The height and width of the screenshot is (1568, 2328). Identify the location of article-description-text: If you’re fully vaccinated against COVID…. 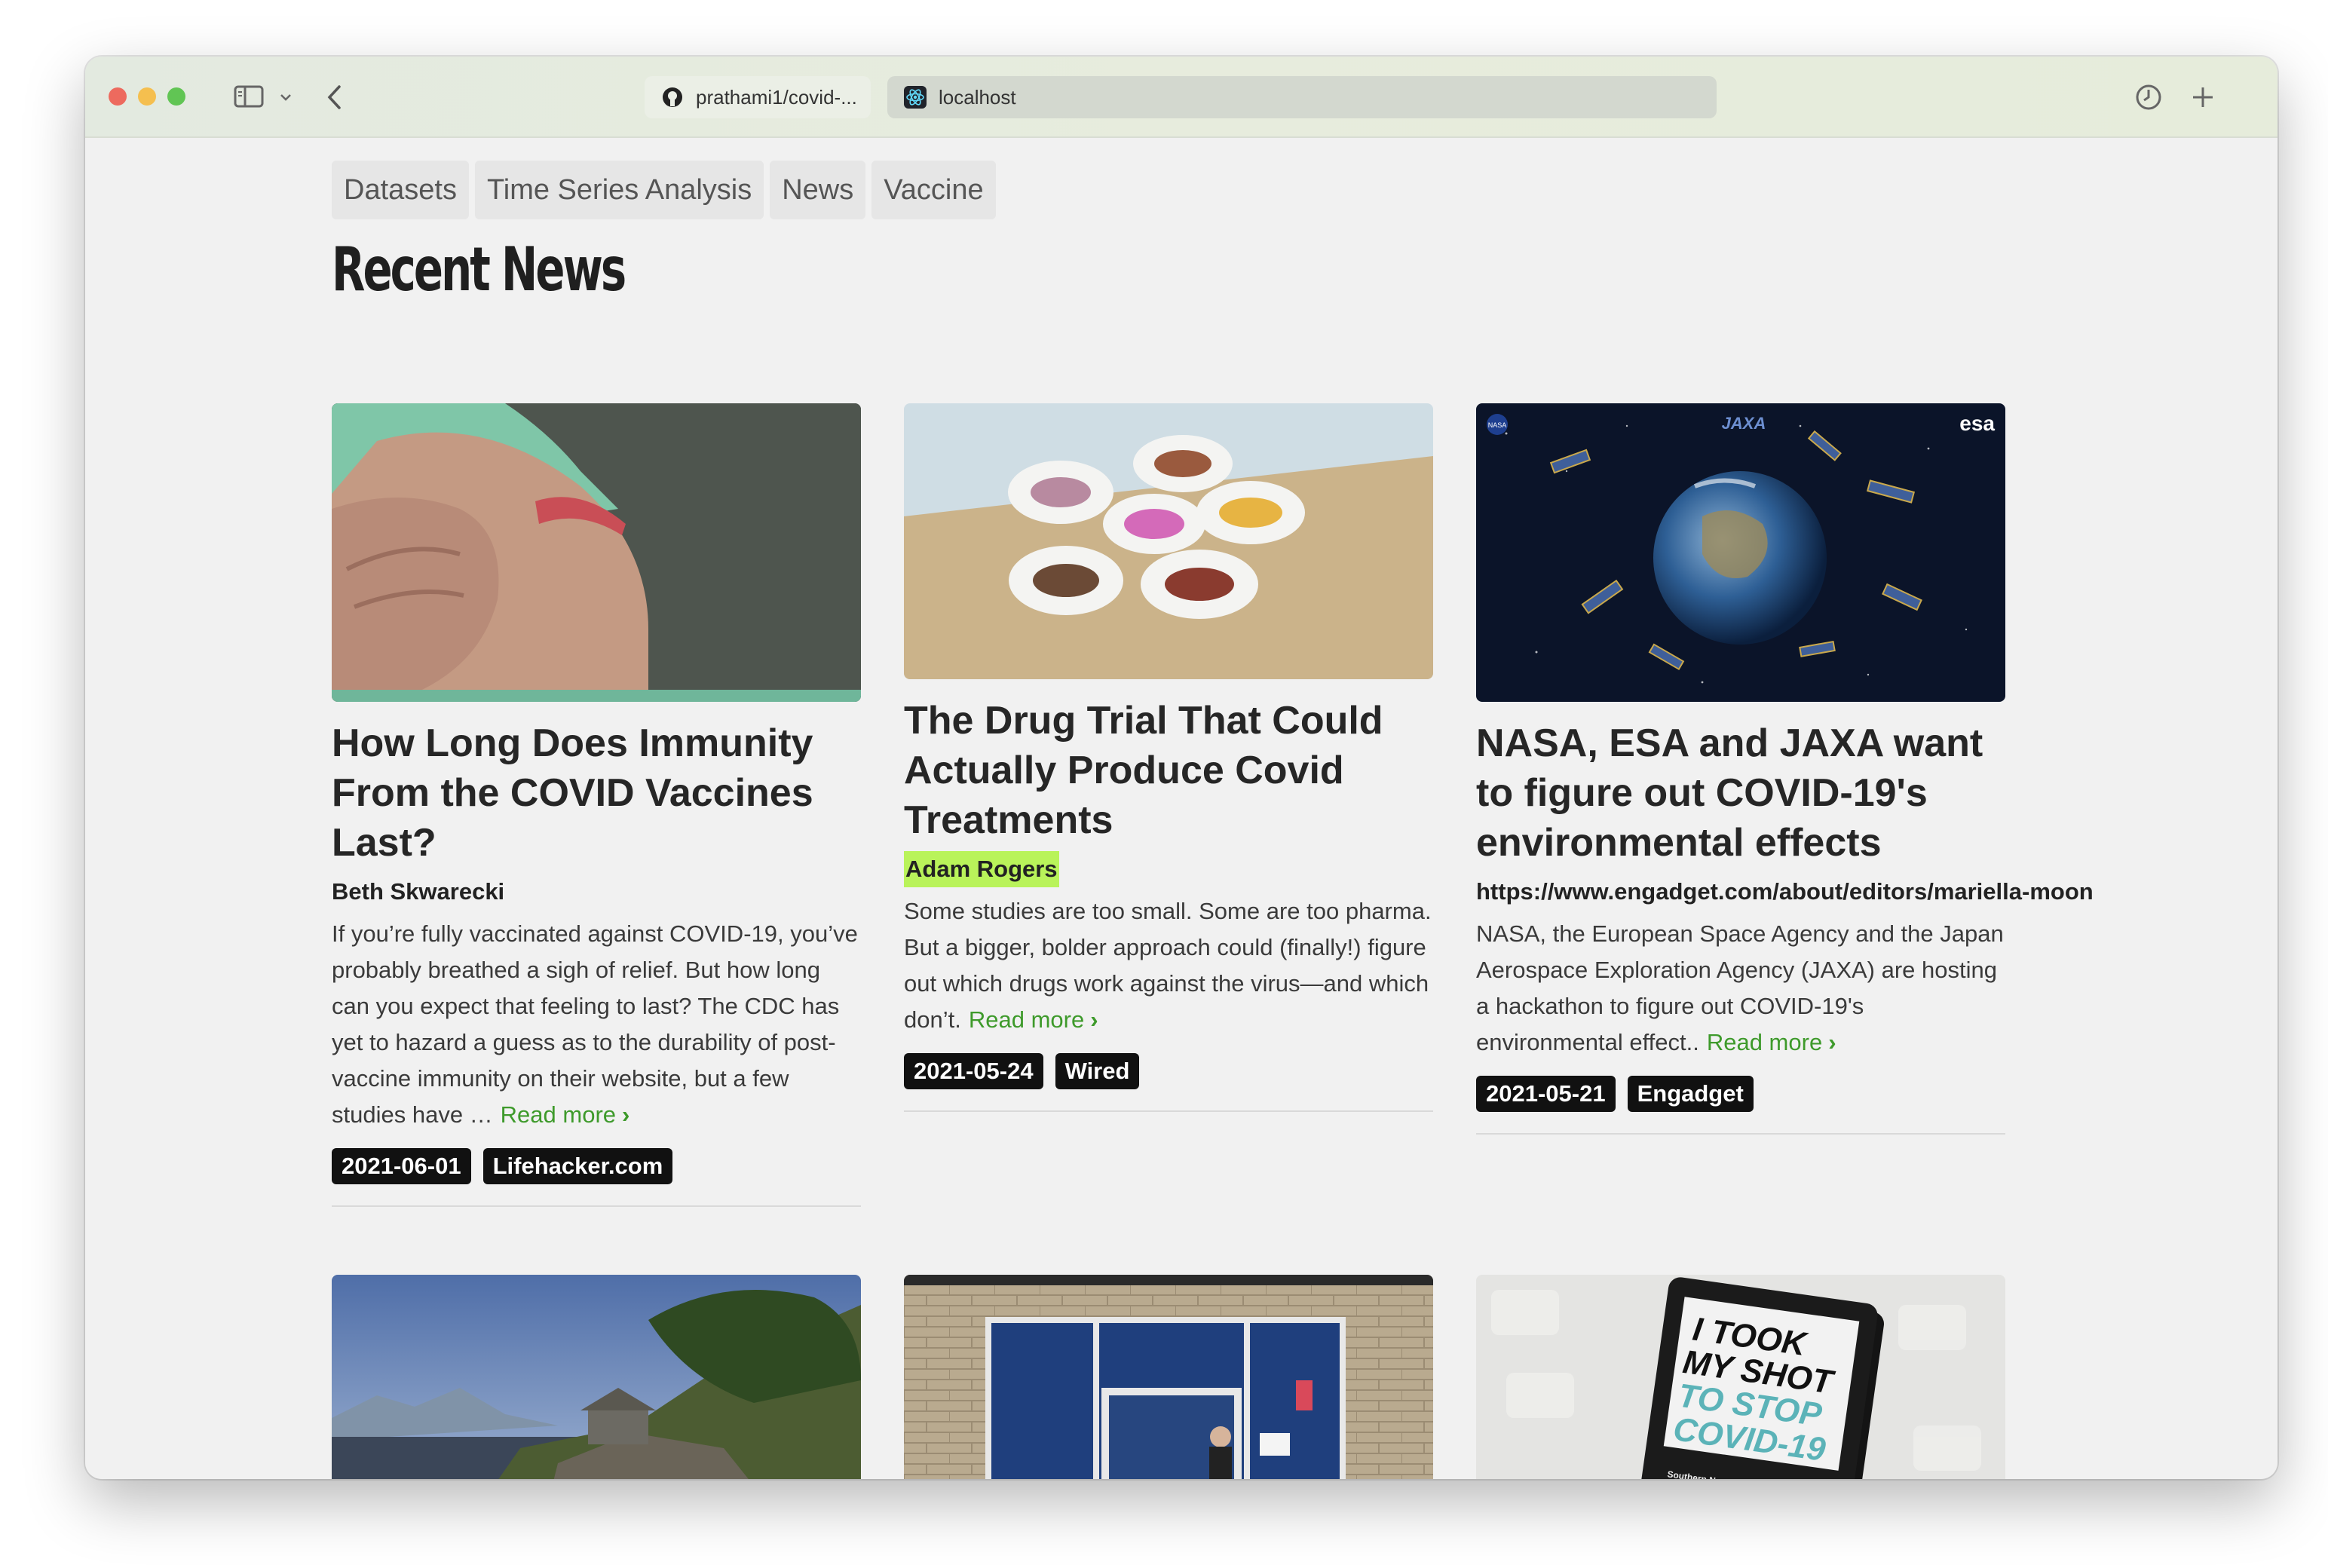
(595, 1024).